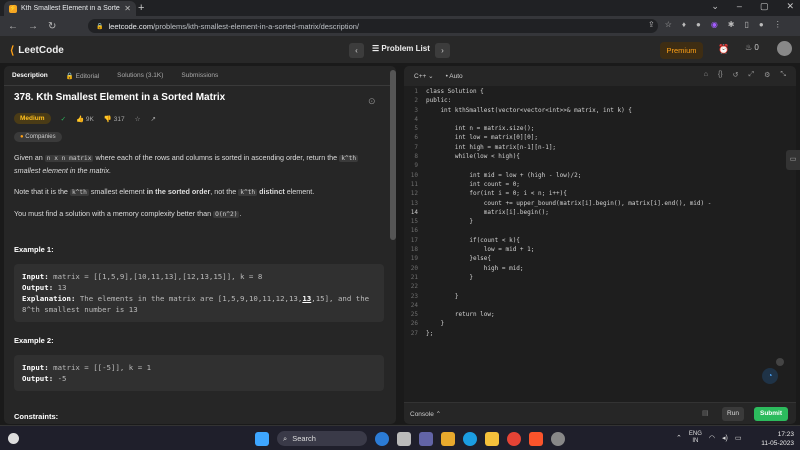 The width and height of the screenshot is (800, 450). I want to click on like-button: 👍 9K, so click(85, 119).